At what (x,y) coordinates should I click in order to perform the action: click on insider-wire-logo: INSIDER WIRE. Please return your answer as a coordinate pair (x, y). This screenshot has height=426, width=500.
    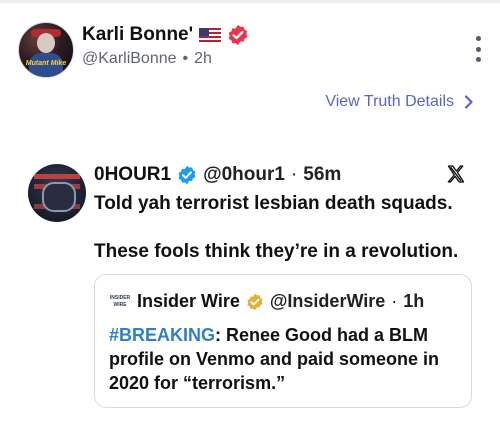
    Looking at the image, I should click on (120, 301).